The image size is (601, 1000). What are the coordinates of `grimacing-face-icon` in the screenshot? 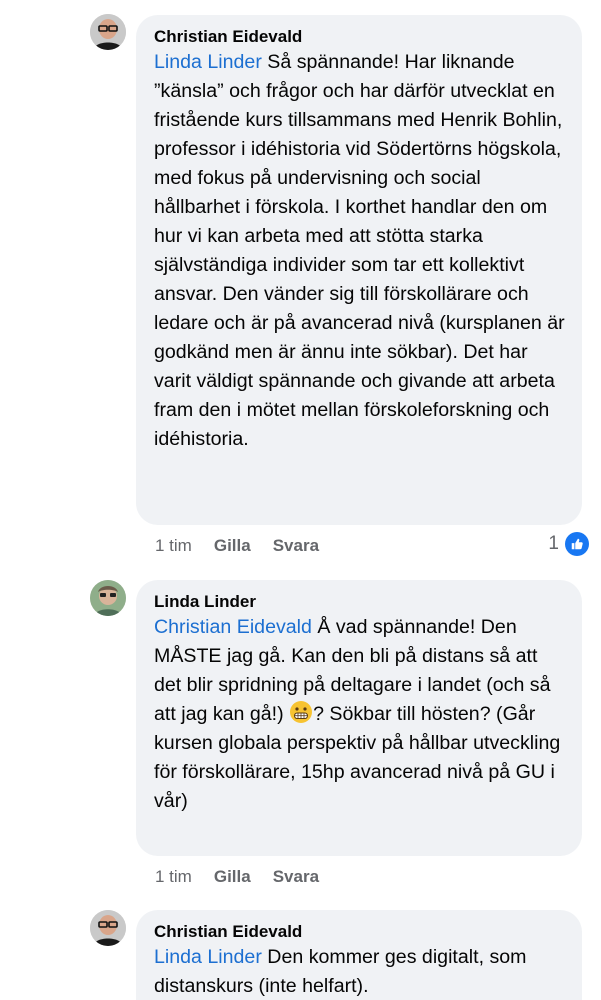 It's located at (301, 712).